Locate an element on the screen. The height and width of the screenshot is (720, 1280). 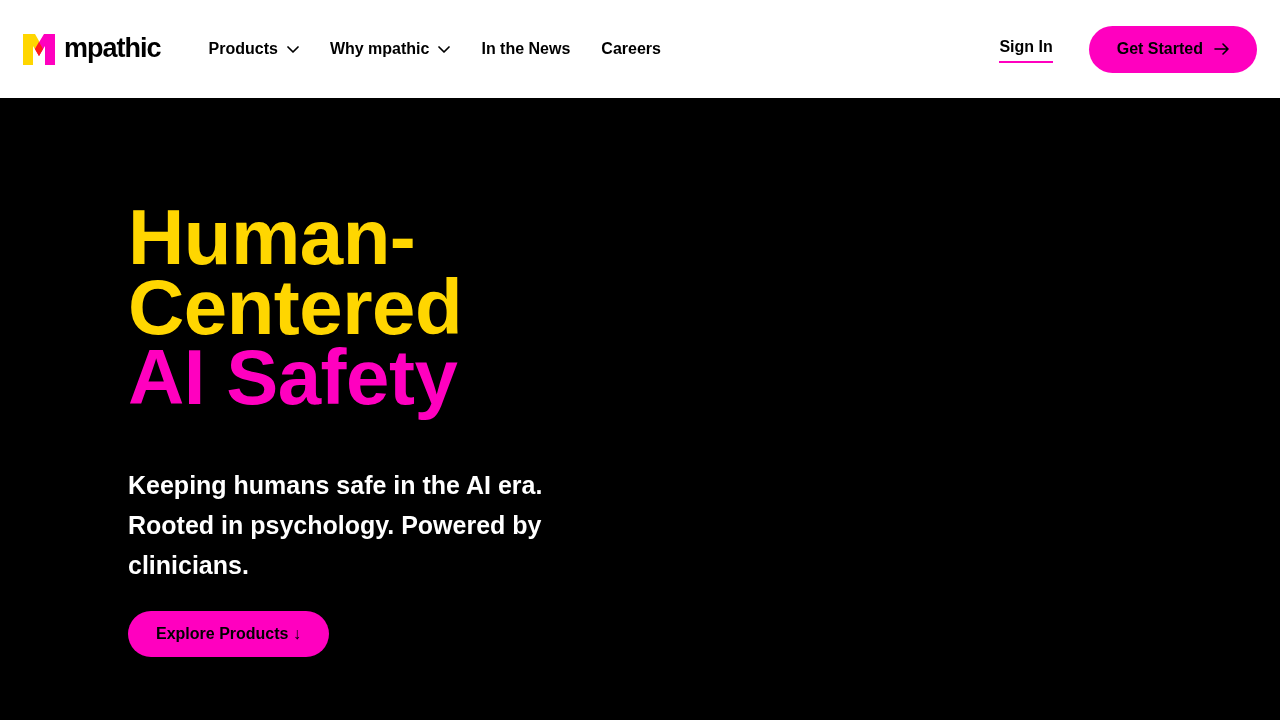
logo-wordmark: mpathic is located at coordinates (112, 48).